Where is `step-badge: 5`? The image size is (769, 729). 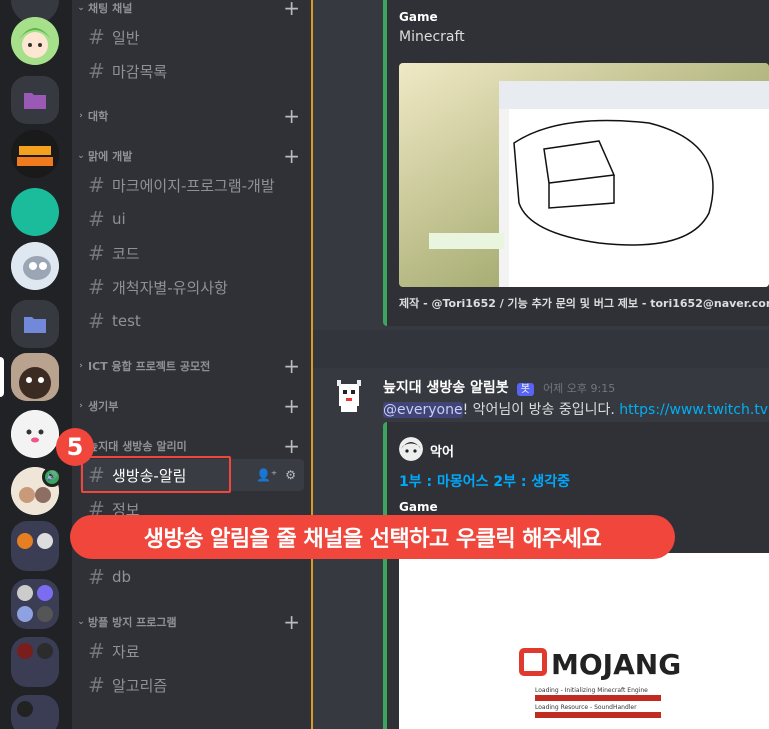 step-badge: 5 is located at coordinates (75, 447).